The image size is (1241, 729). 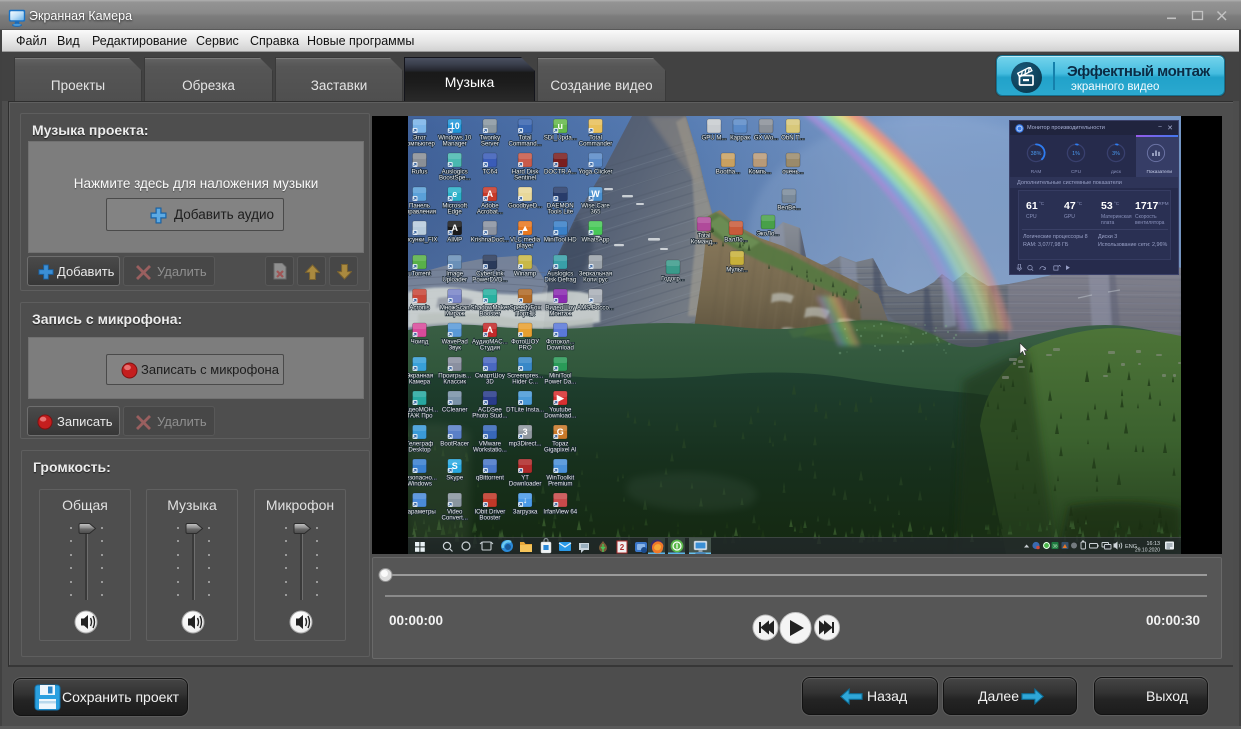 I want to click on svg-text: IrfanView 64, so click(x=560, y=512).